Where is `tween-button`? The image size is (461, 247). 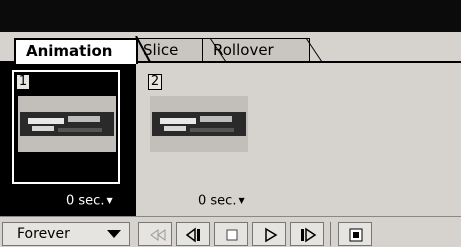 tween-button is located at coordinates (355, 234).